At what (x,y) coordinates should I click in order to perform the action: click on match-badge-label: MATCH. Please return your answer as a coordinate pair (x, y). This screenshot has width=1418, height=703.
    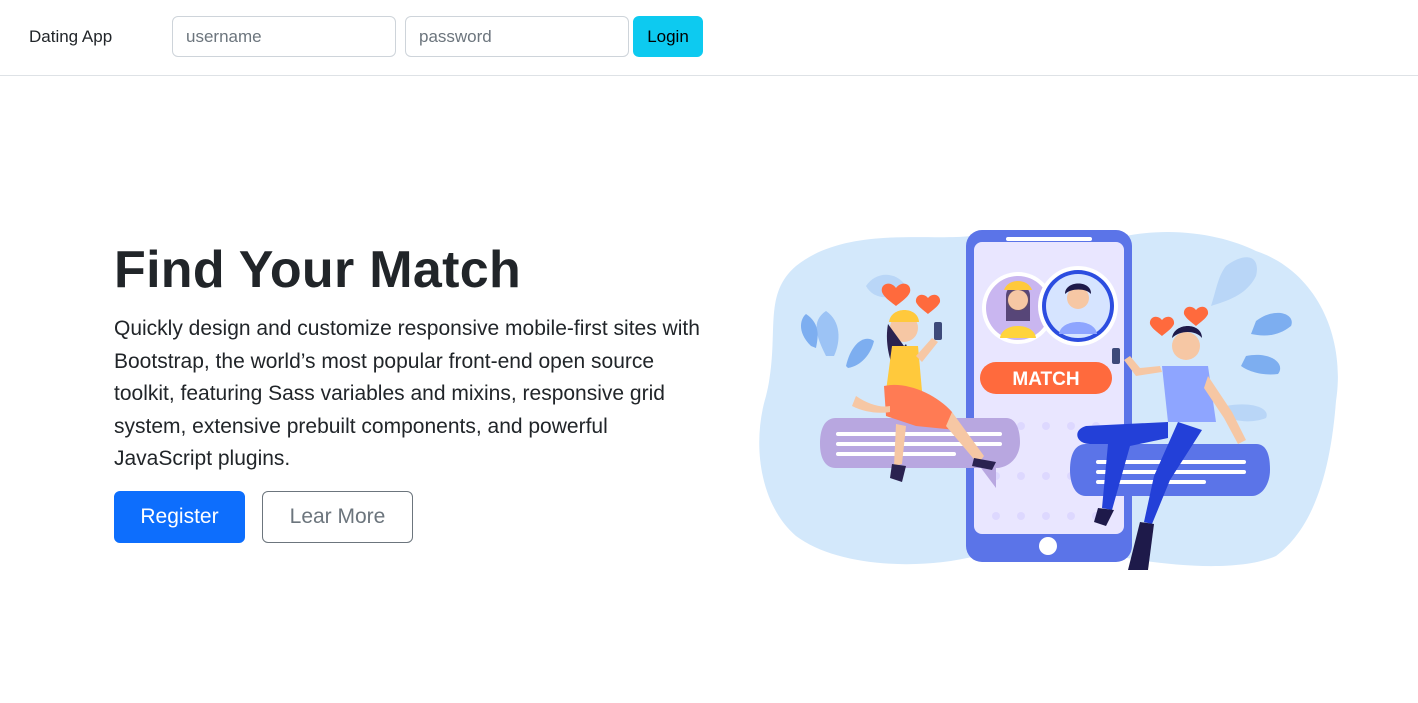
    Looking at the image, I should click on (1045, 379).